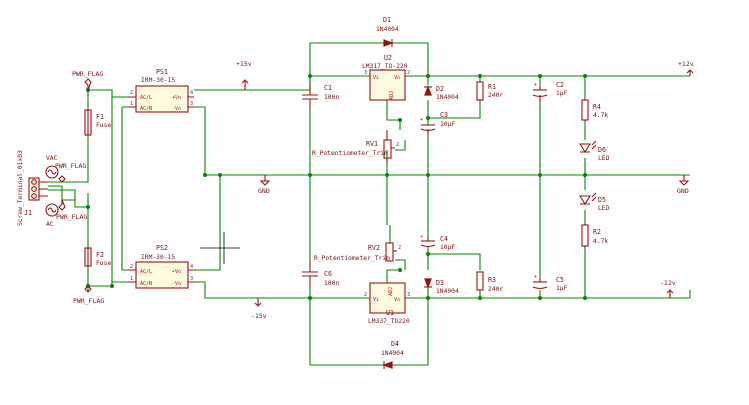 The height and width of the screenshot is (405, 749). I want to click on wire-d4-loop, so click(369, 332).